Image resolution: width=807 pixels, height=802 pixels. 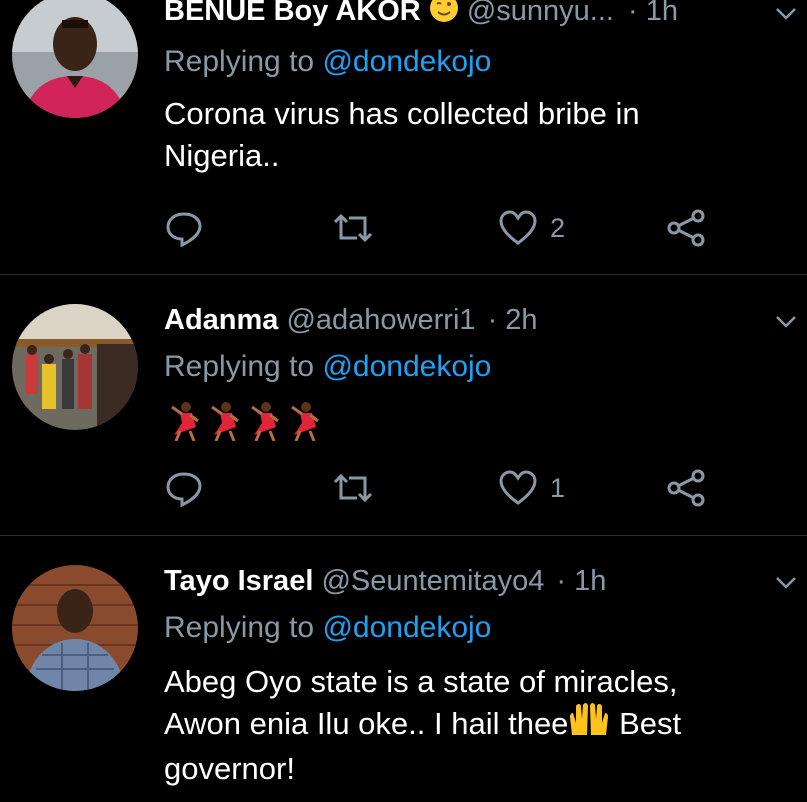 I want to click on raising-hands-emoji, so click(x=589, y=725).